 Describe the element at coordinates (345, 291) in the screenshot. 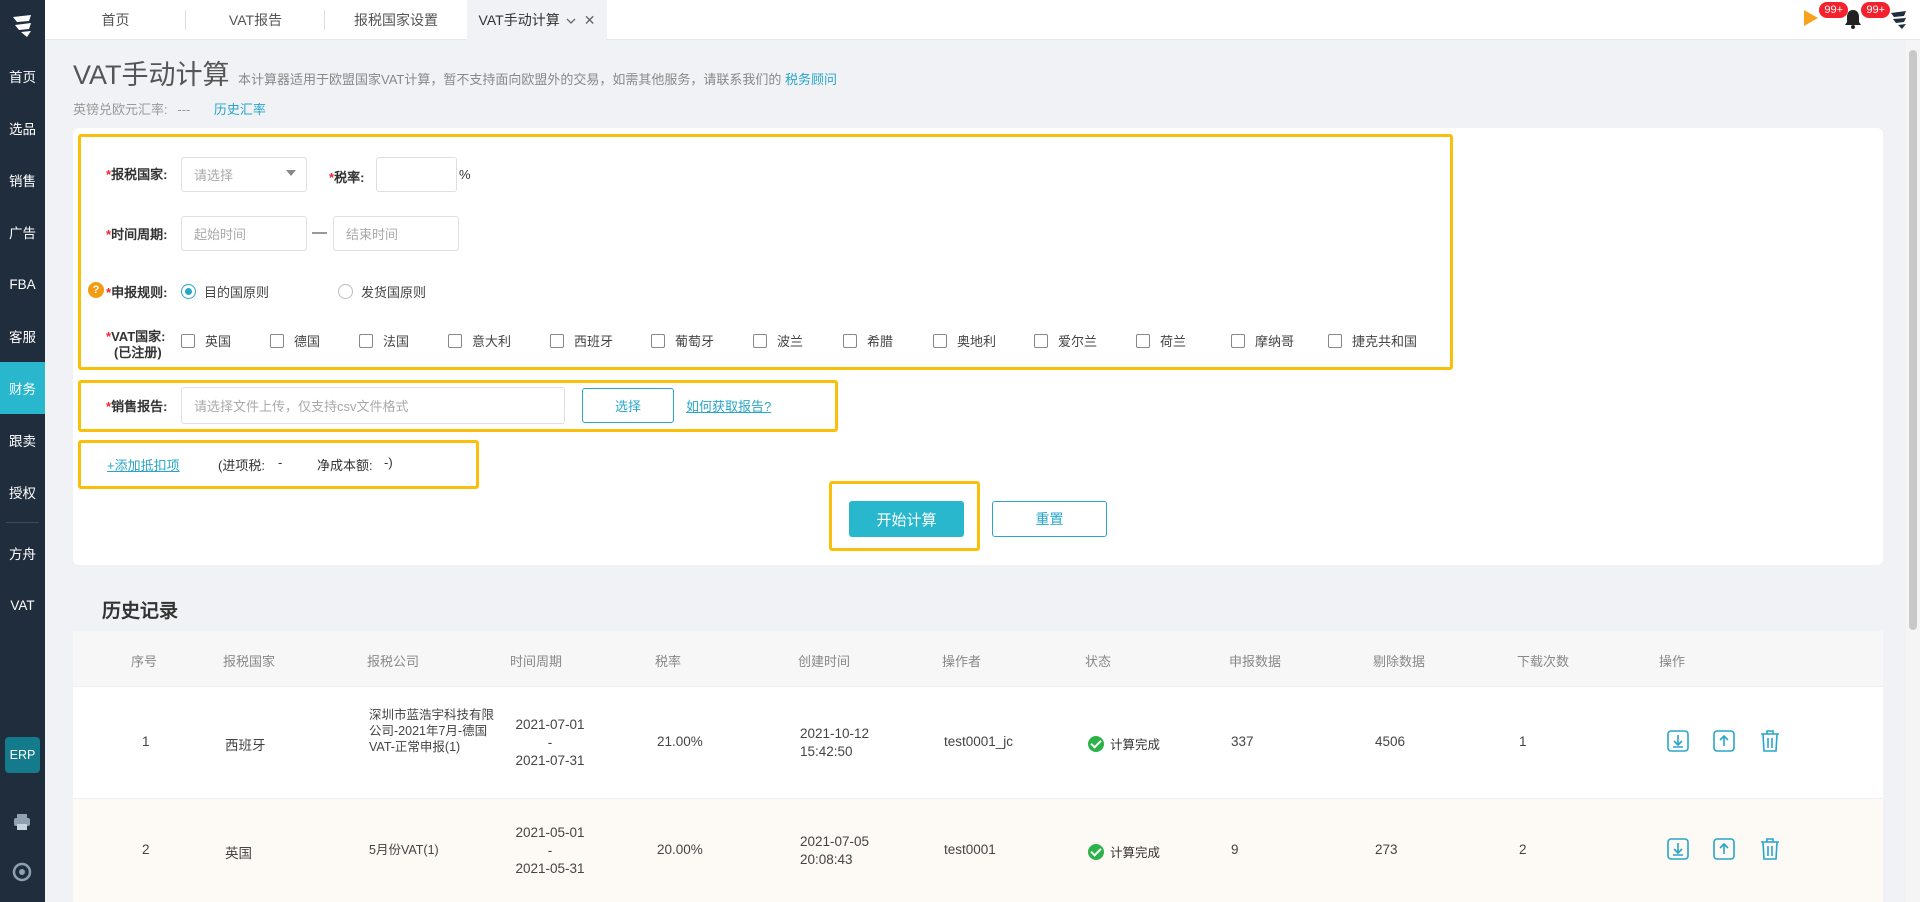

I see `radio-unchecked` at that location.